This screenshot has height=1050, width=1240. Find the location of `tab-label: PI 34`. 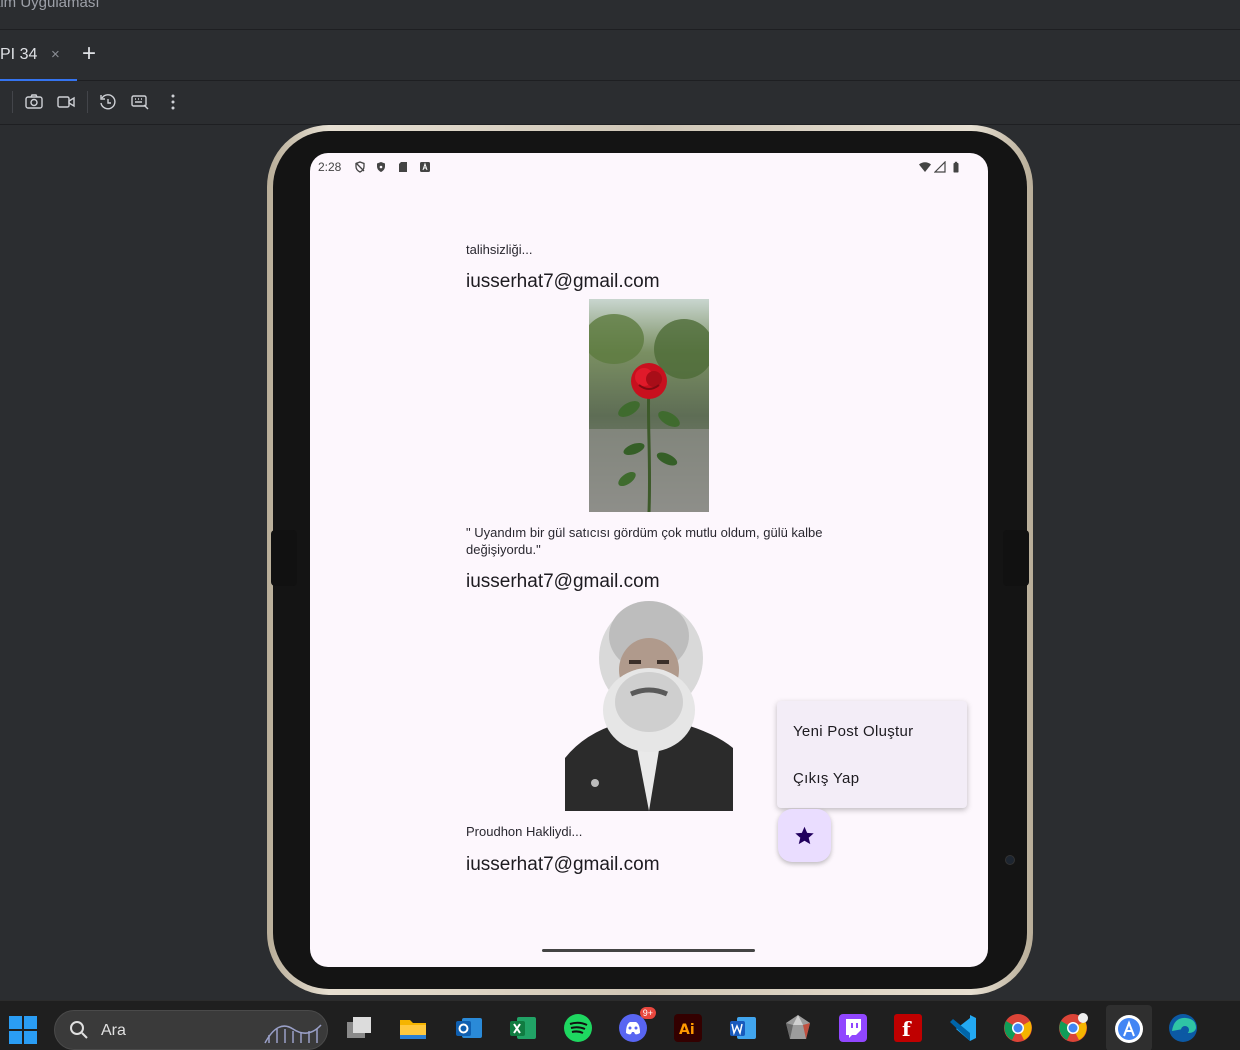

tab-label: PI 34 is located at coordinates (19, 54).